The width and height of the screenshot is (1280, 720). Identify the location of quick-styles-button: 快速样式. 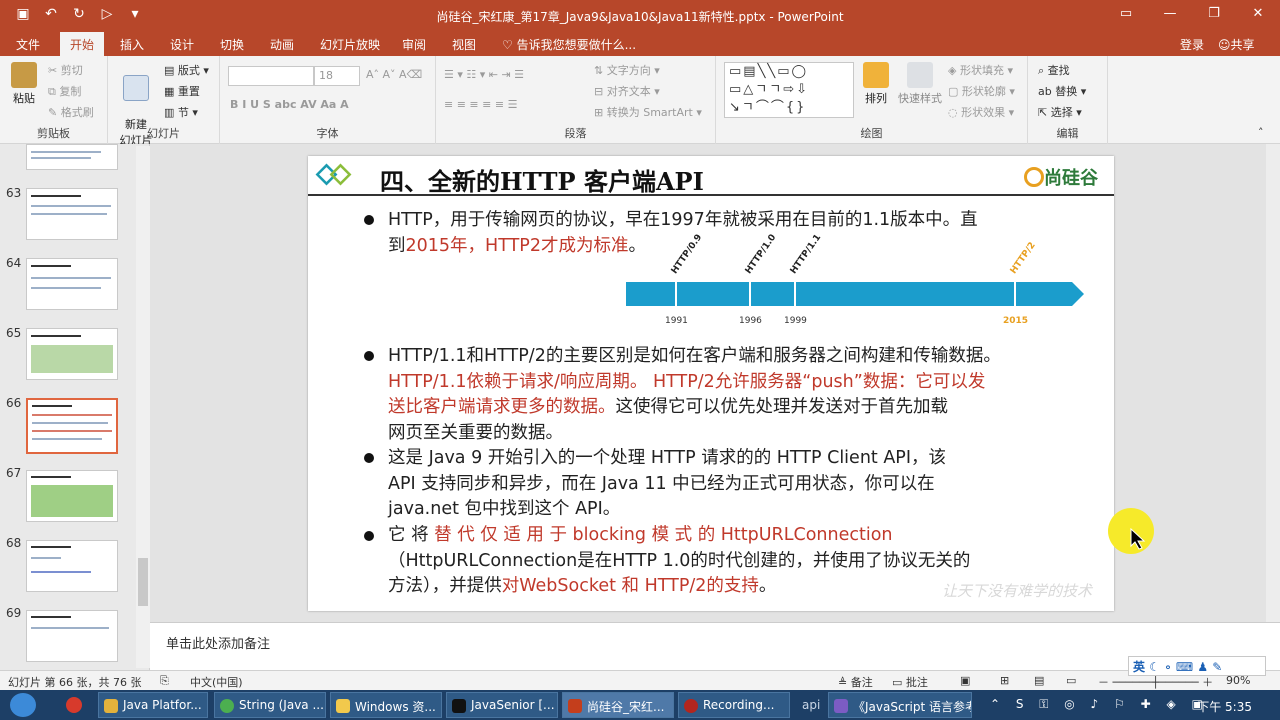
(920, 84).